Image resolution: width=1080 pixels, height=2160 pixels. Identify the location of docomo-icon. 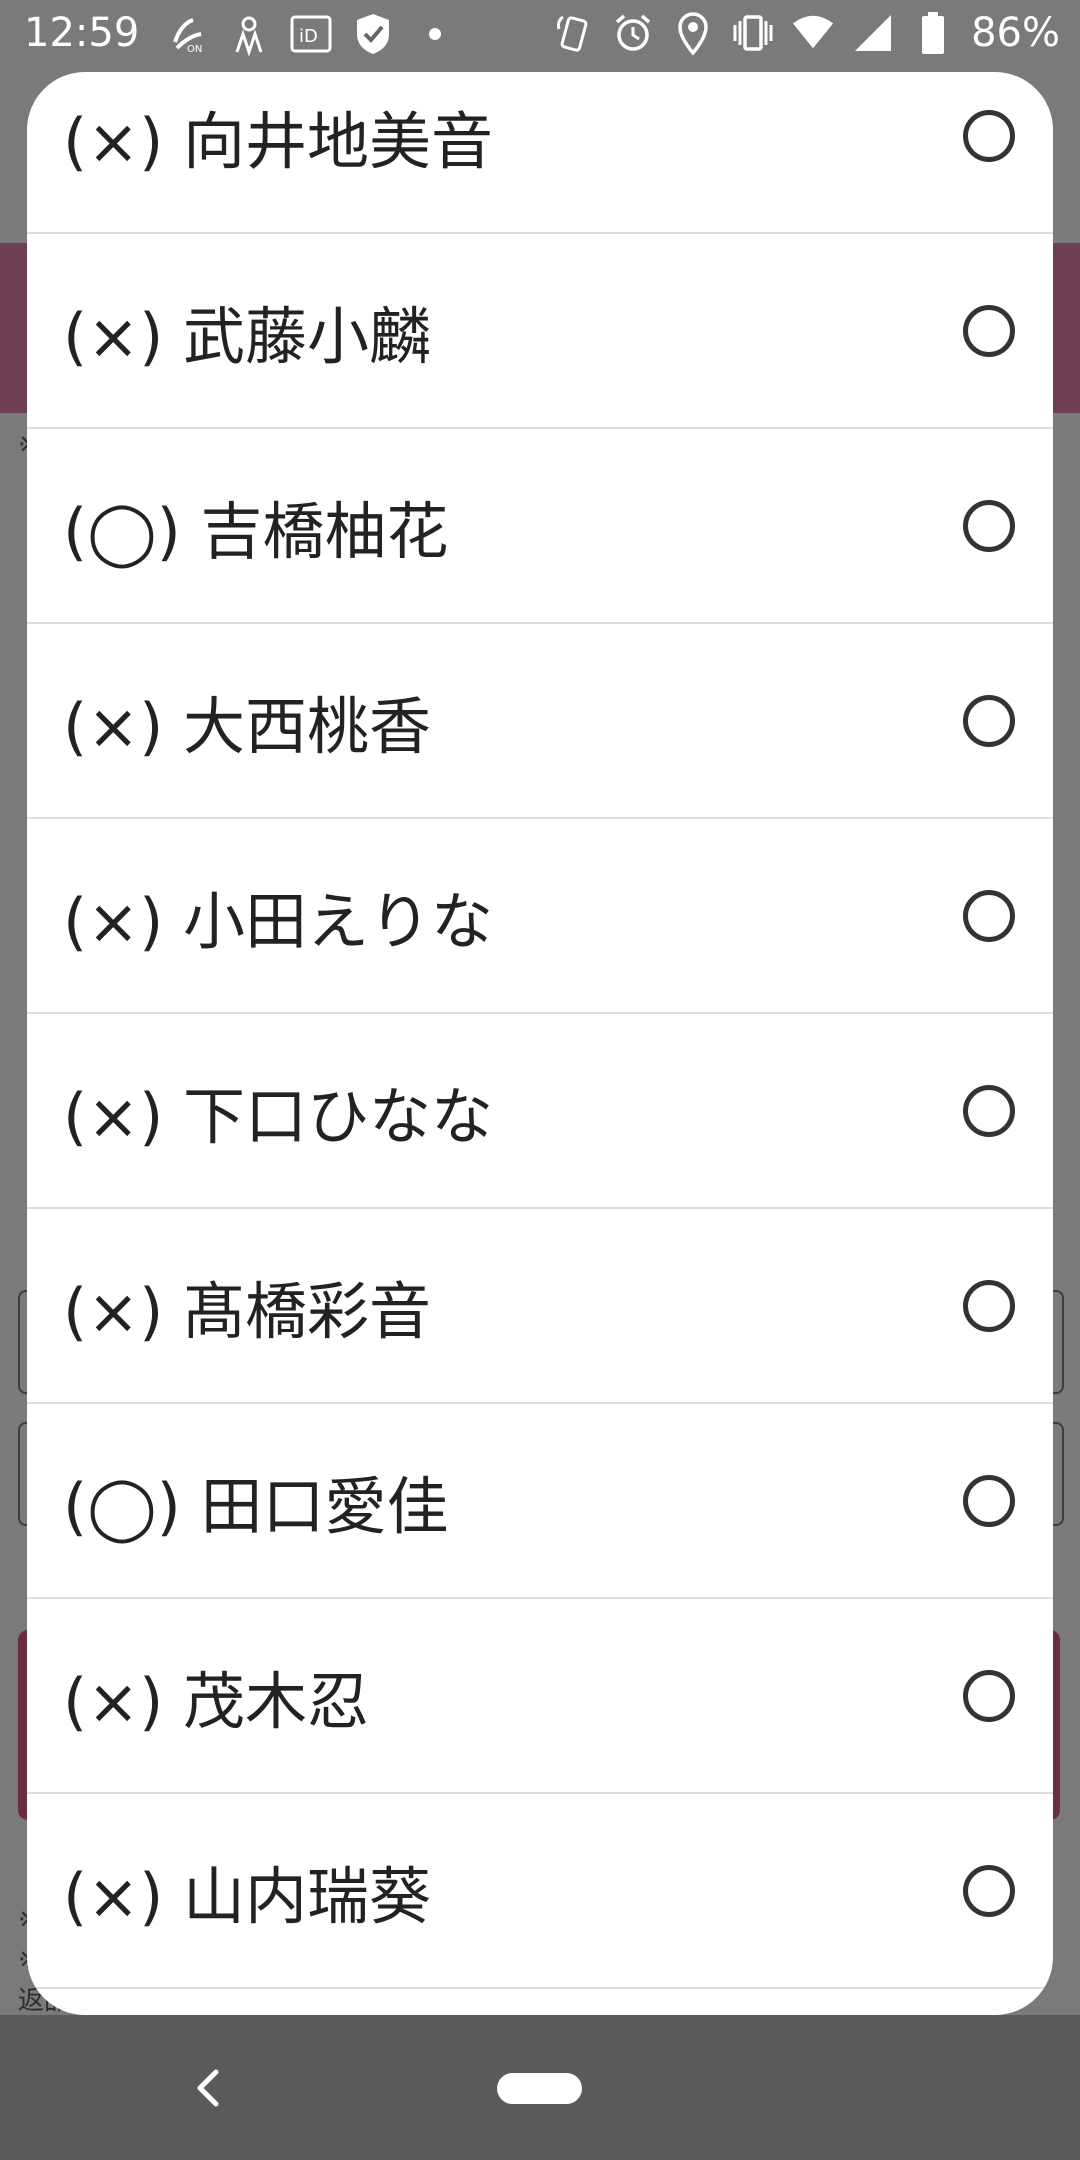
(249, 34).